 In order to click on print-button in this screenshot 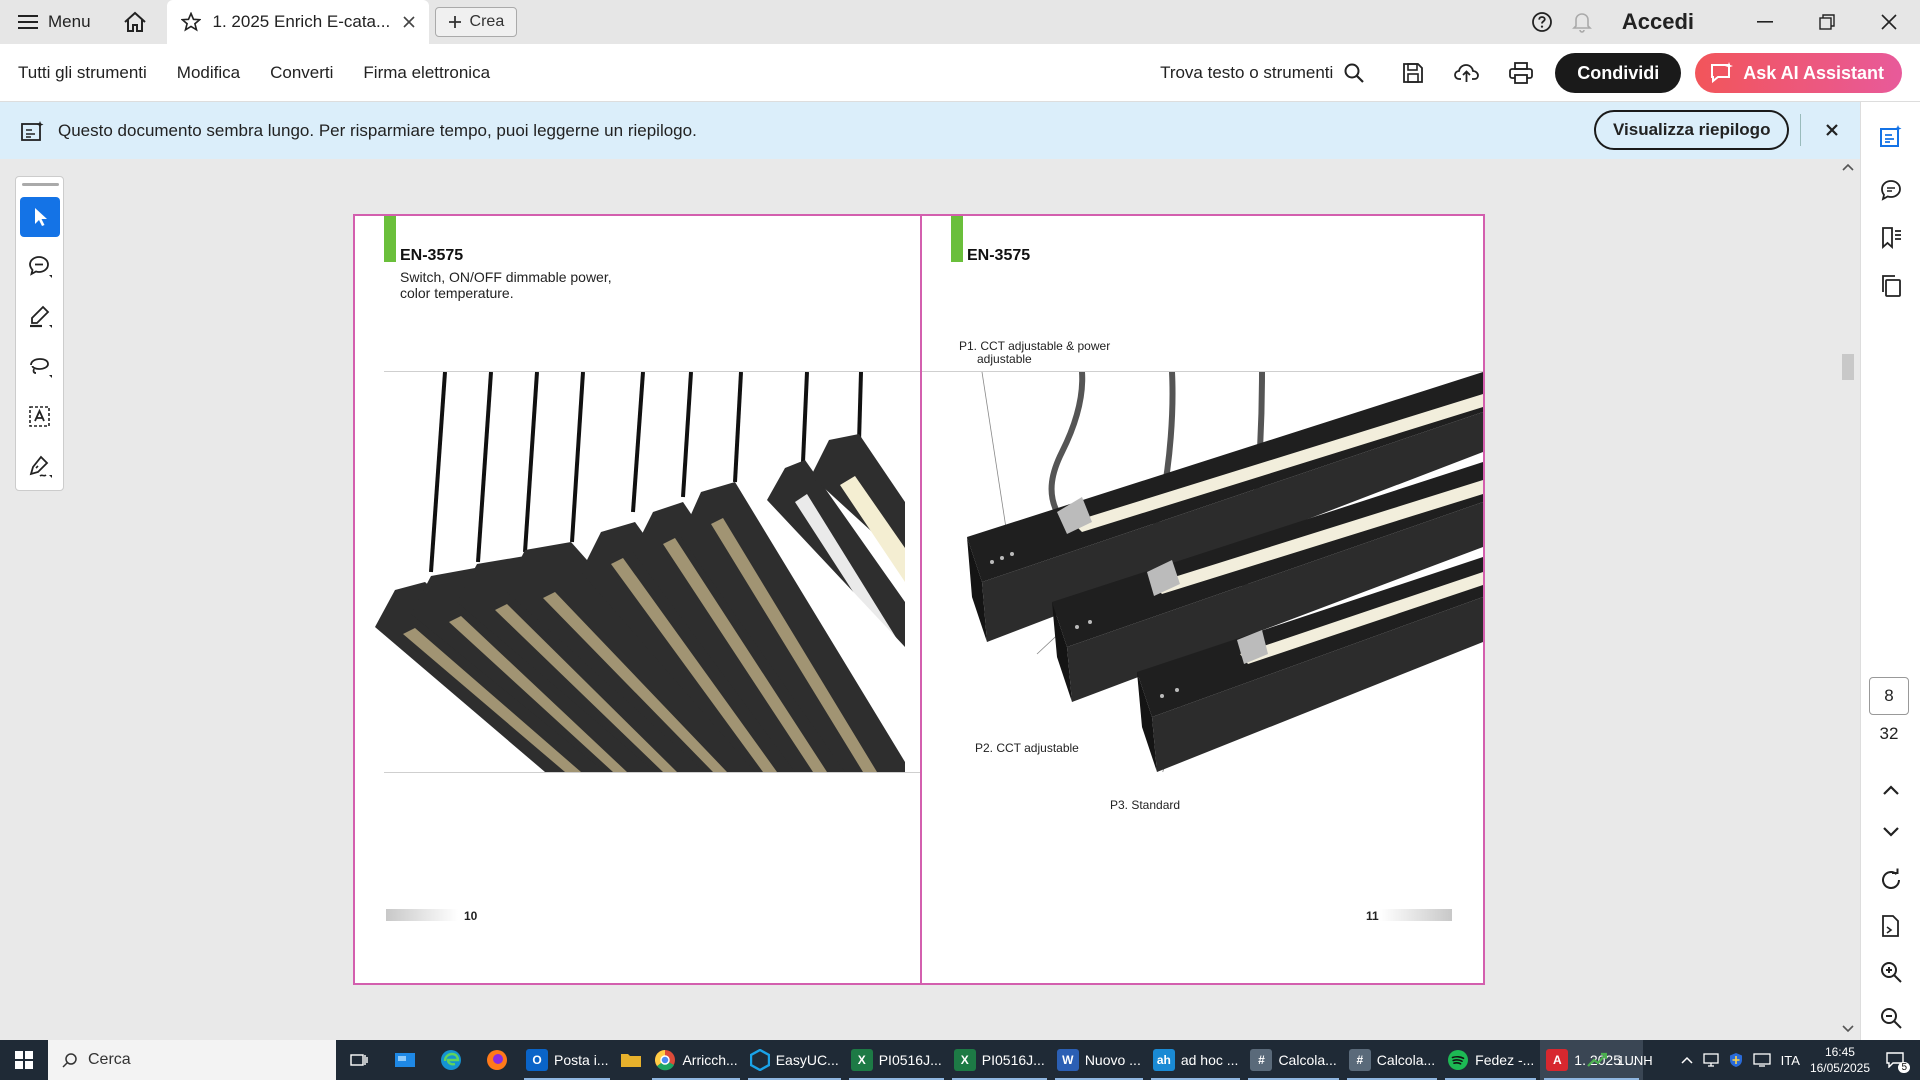, I will do `click(1521, 73)`.